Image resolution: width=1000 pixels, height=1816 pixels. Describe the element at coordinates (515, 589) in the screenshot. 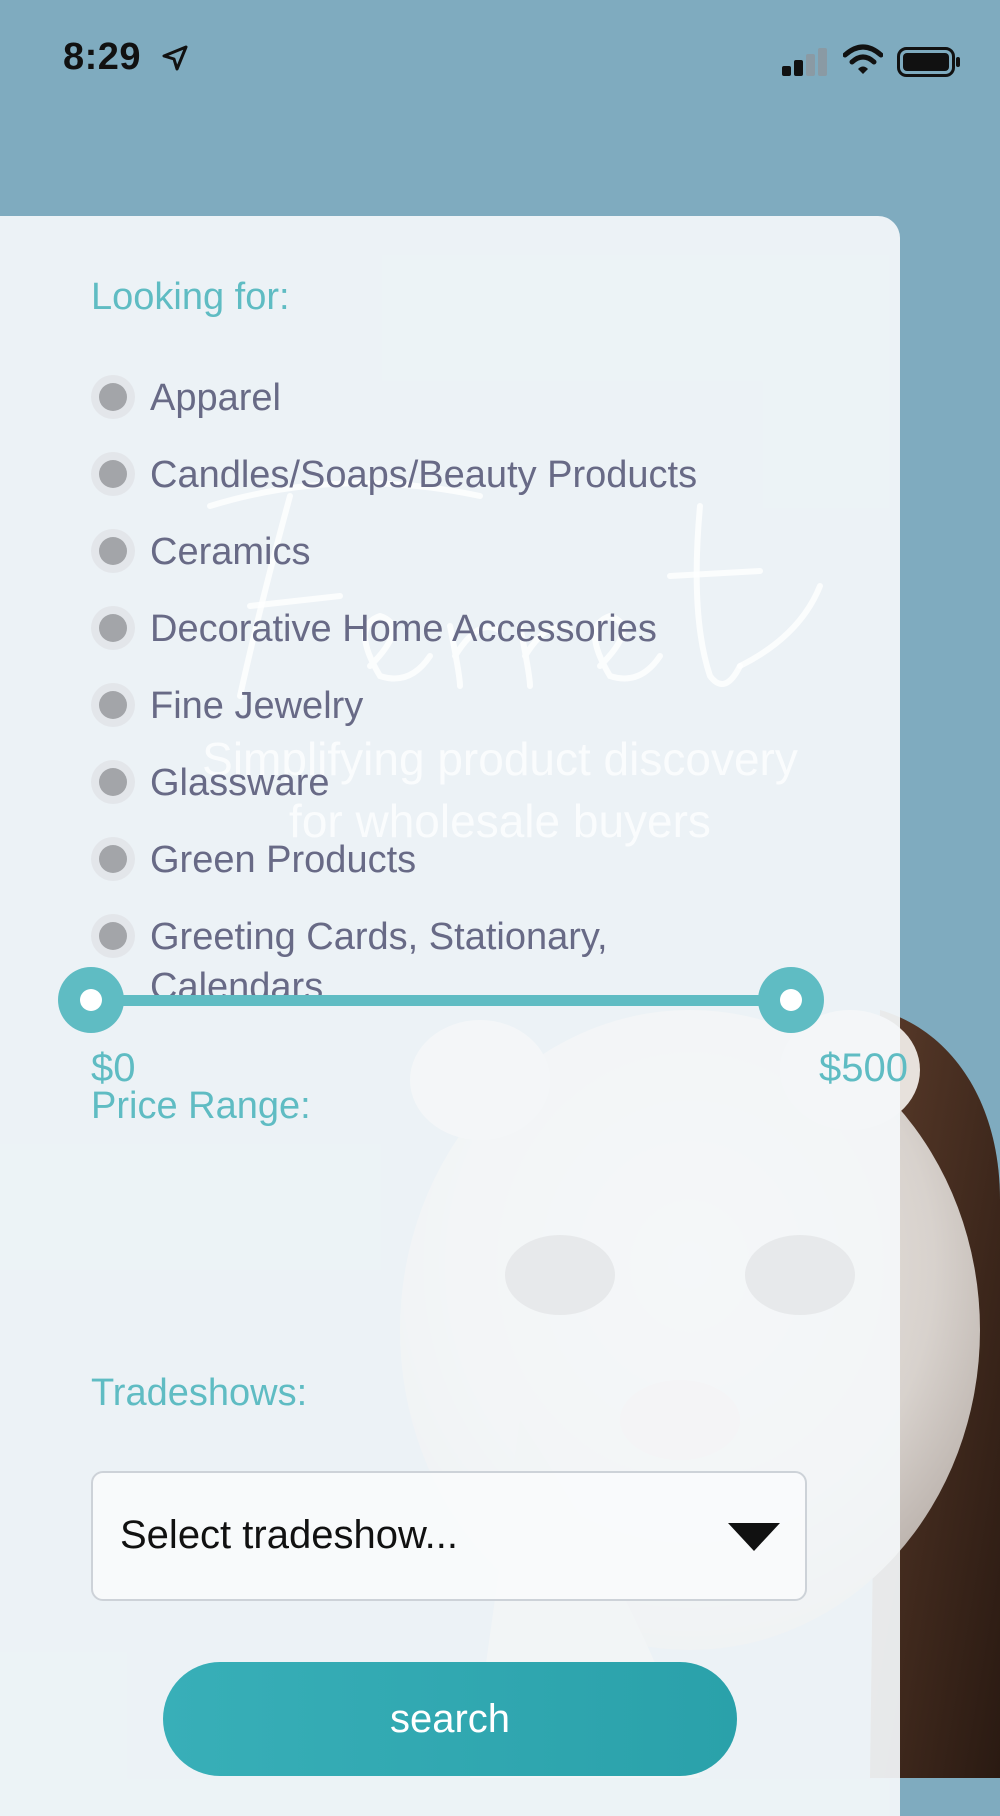

I see `ferret-logo` at that location.